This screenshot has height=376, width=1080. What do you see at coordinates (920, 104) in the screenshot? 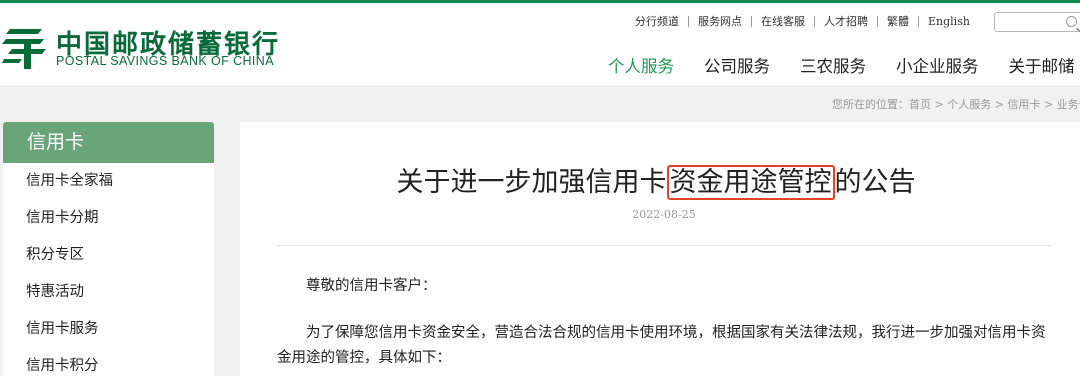
I see `breadcrumb-home: 首页` at bounding box center [920, 104].